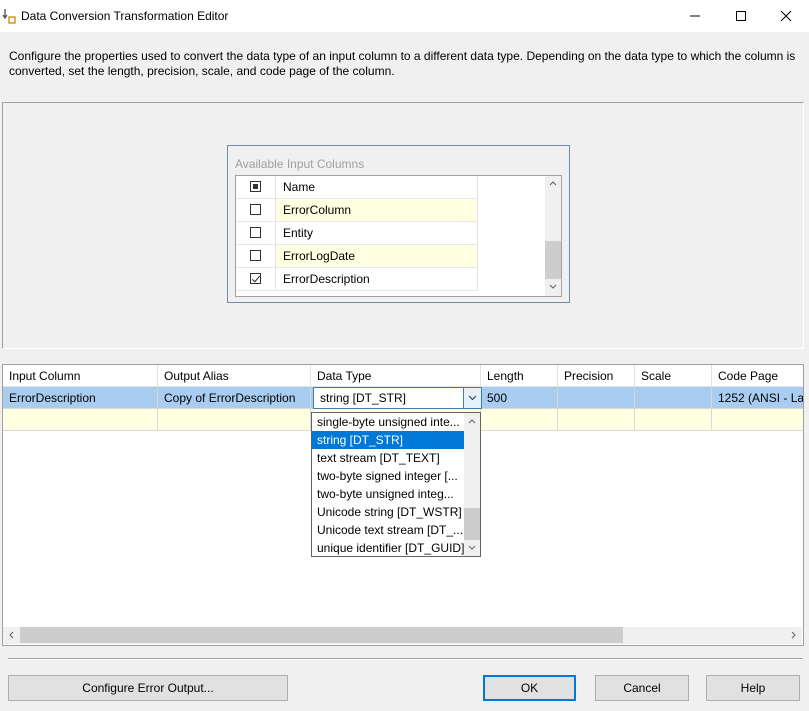 This screenshot has height=711, width=809. I want to click on list-item: Entity, so click(390, 233).